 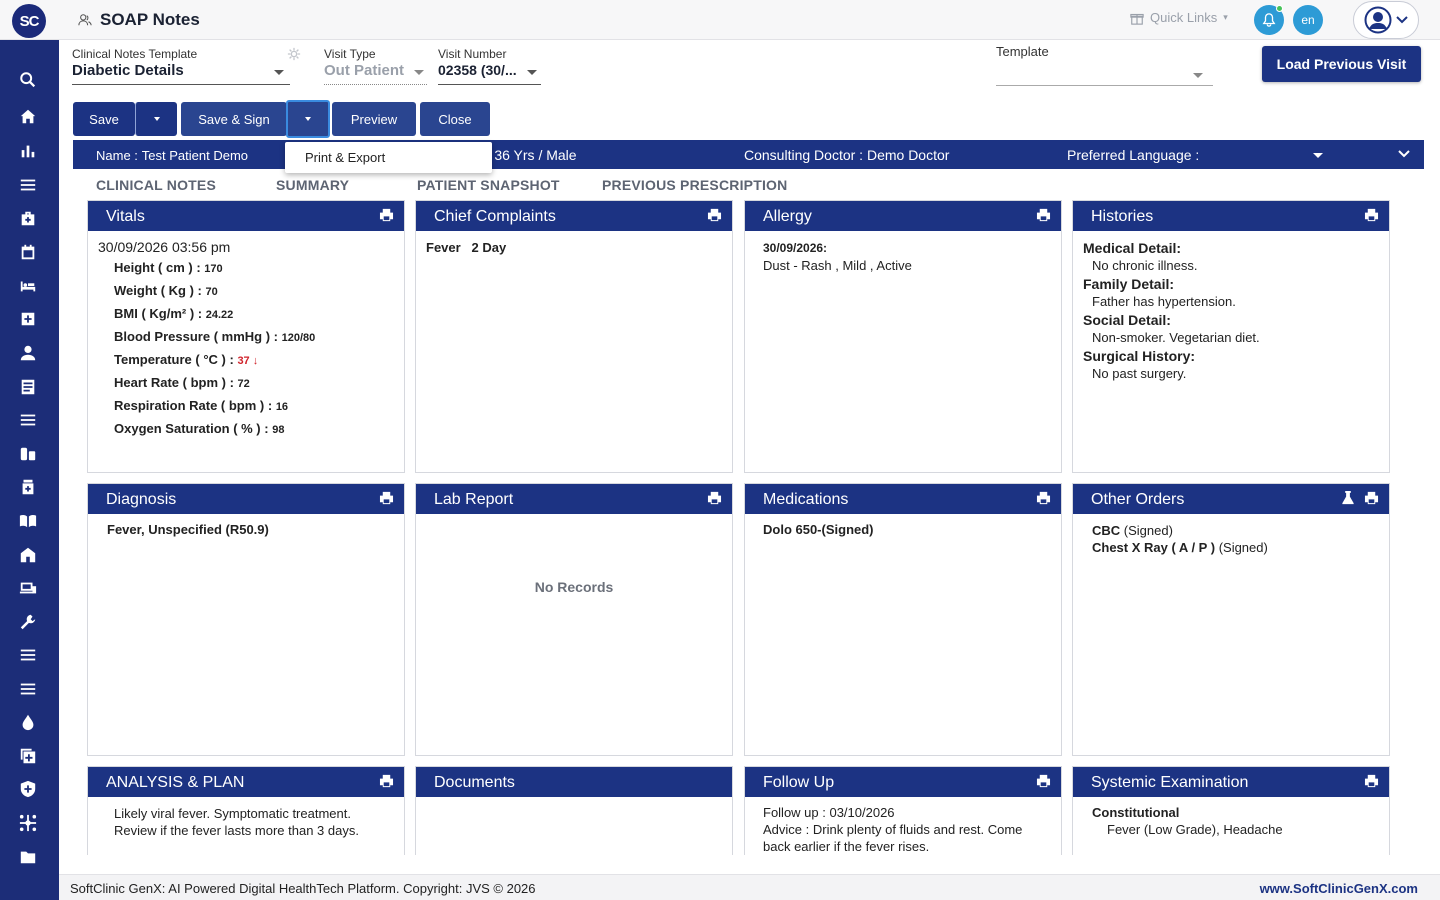 I want to click on history-label: Social Detail:, so click(x=1127, y=320).